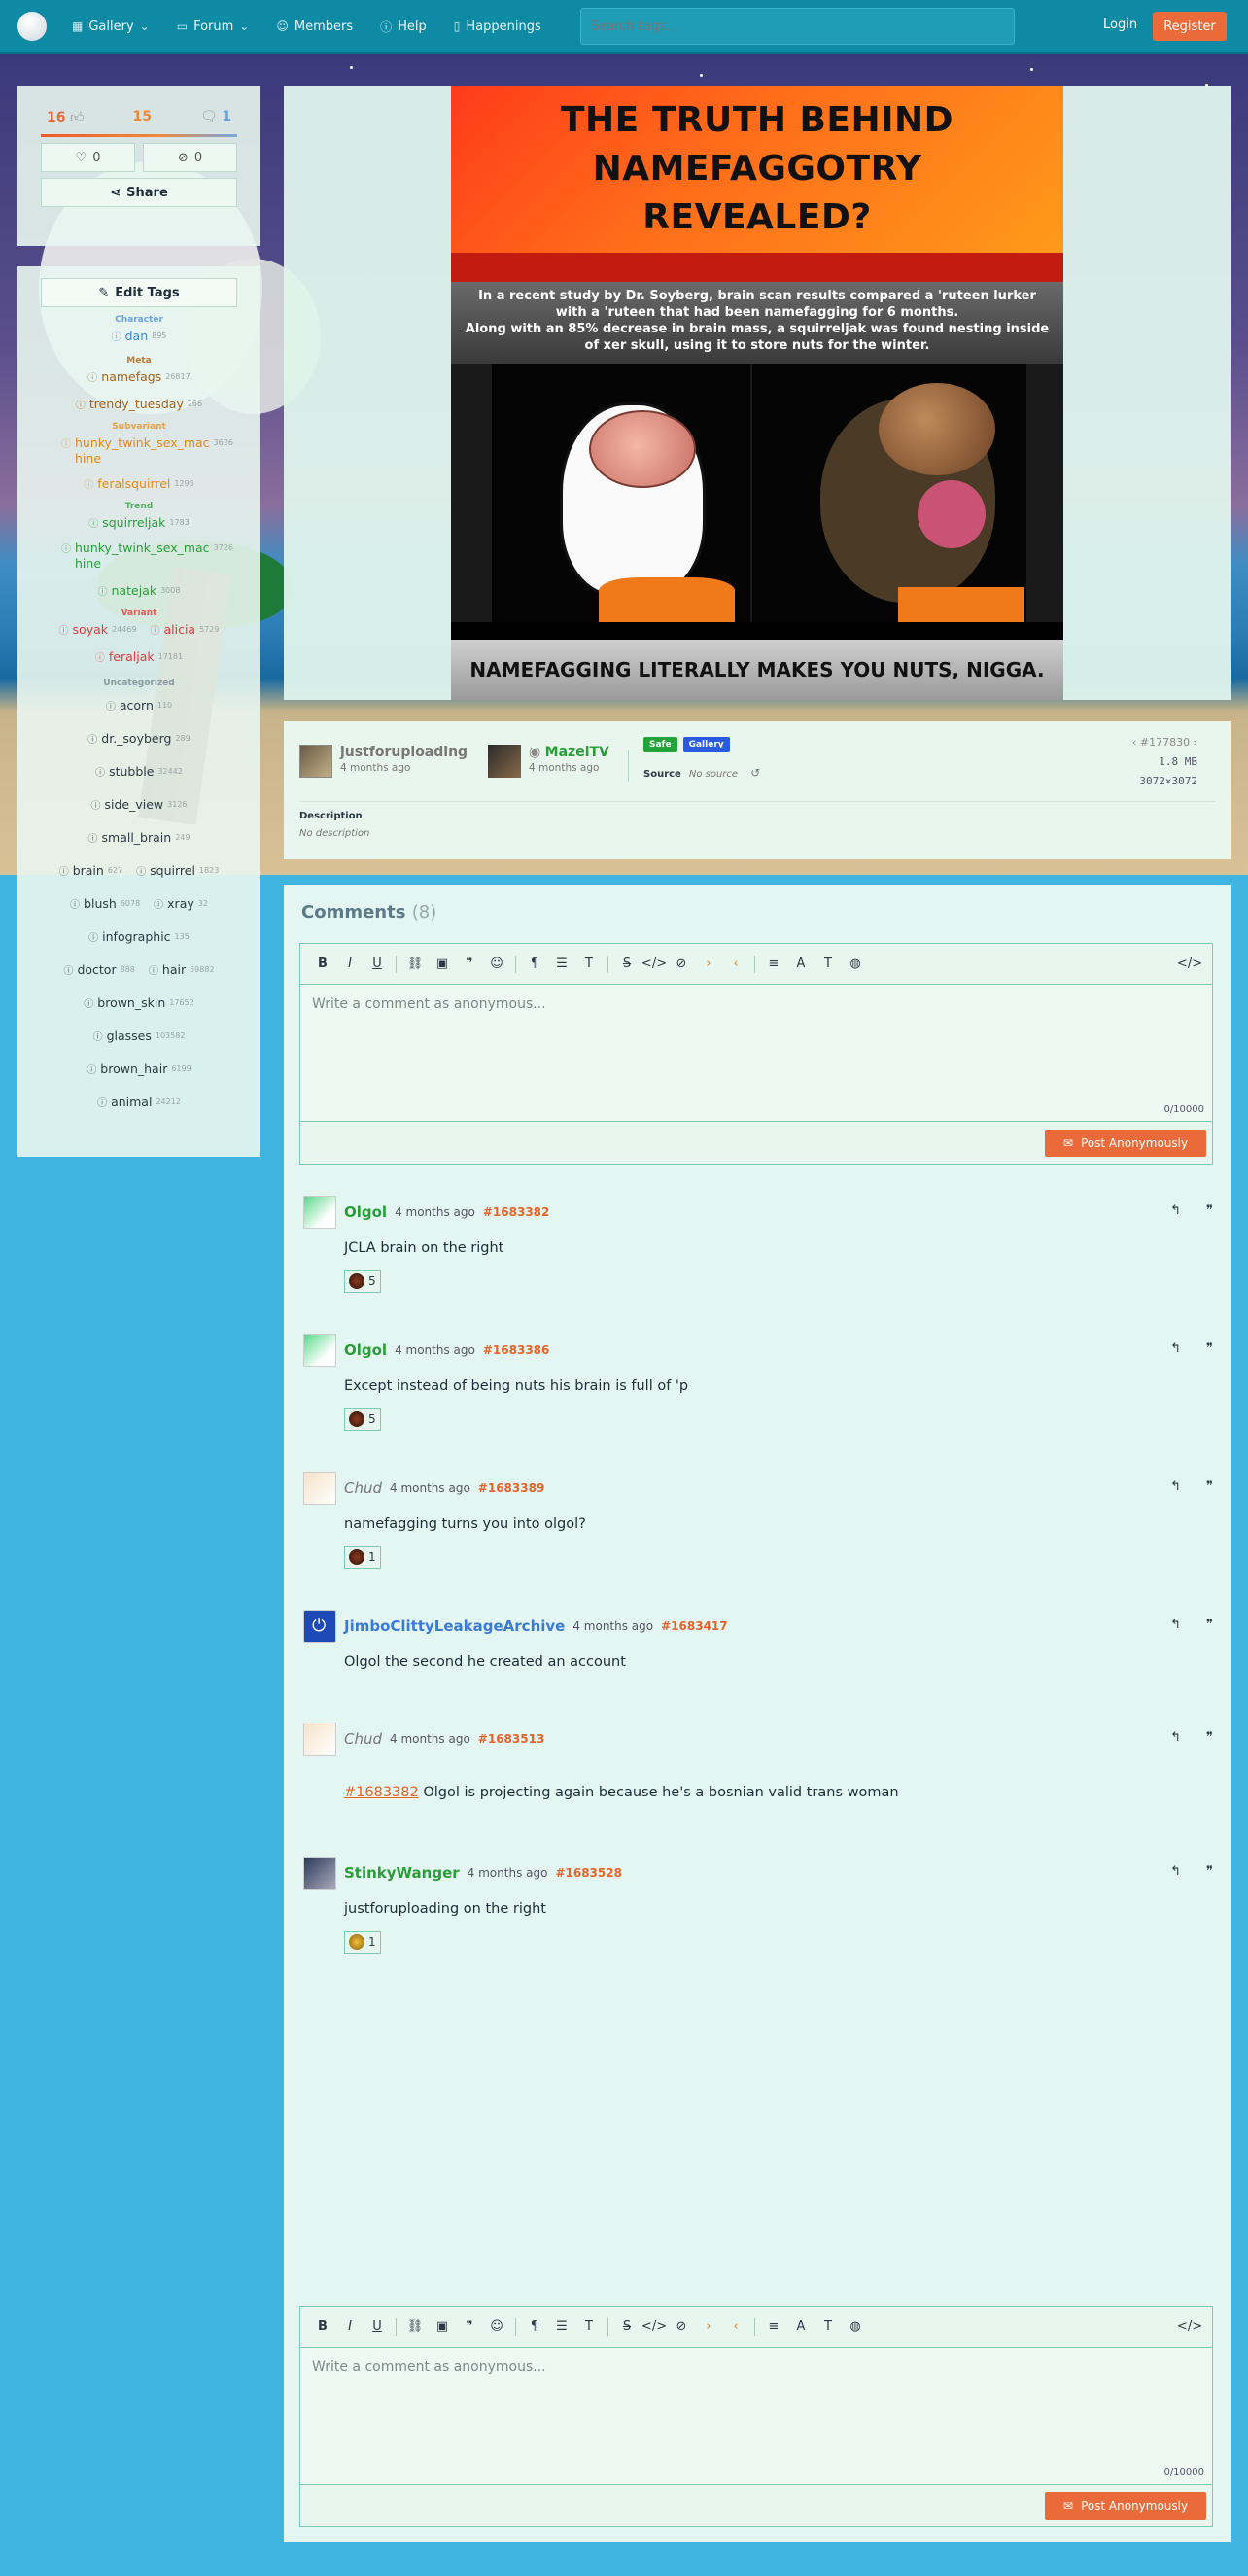 Image resolution: width=1248 pixels, height=2576 pixels. What do you see at coordinates (1136, 742) in the screenshot?
I see `chevron-left-icon: ‹` at bounding box center [1136, 742].